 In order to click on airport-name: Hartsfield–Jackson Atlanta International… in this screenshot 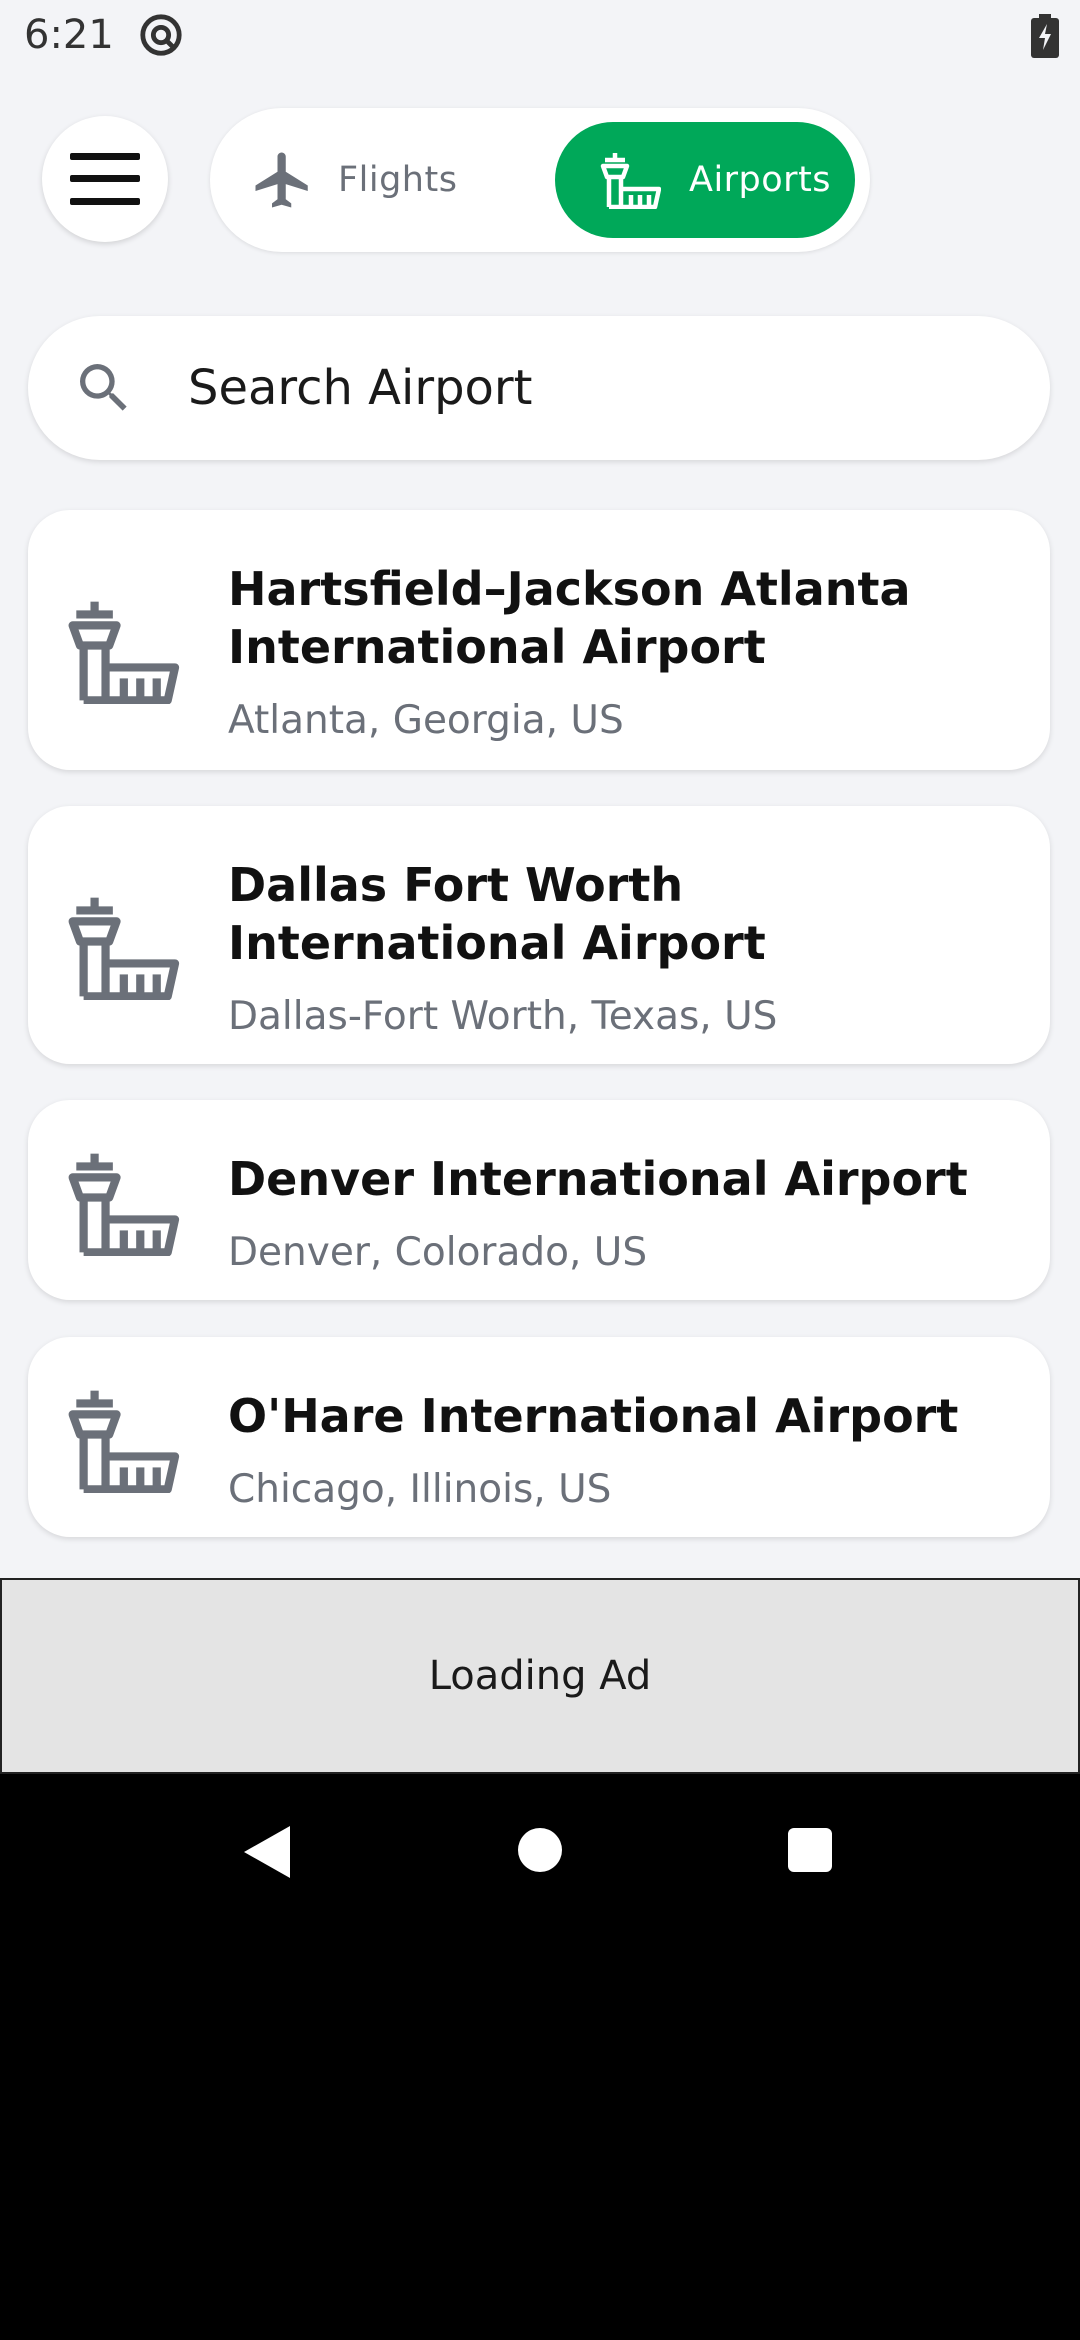, I will do `click(569, 618)`.